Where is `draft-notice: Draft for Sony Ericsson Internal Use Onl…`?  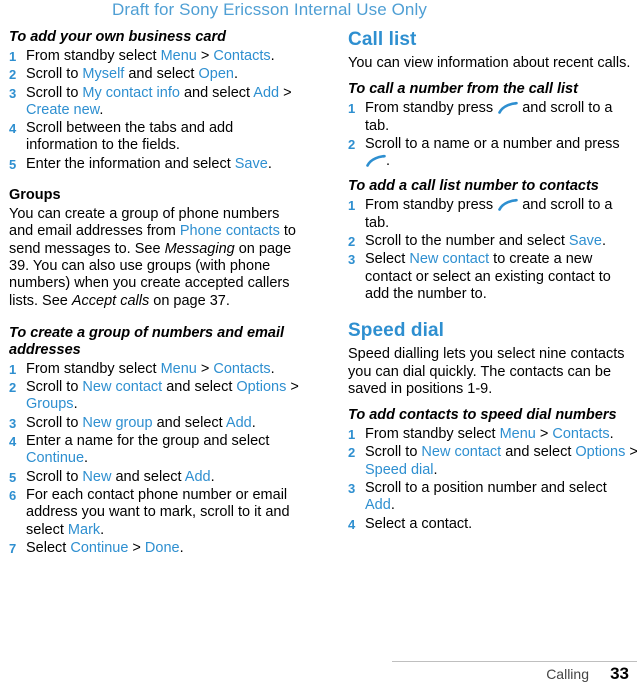
draft-notice: Draft for Sony Ericsson Internal Use Onl… is located at coordinates (269, 9).